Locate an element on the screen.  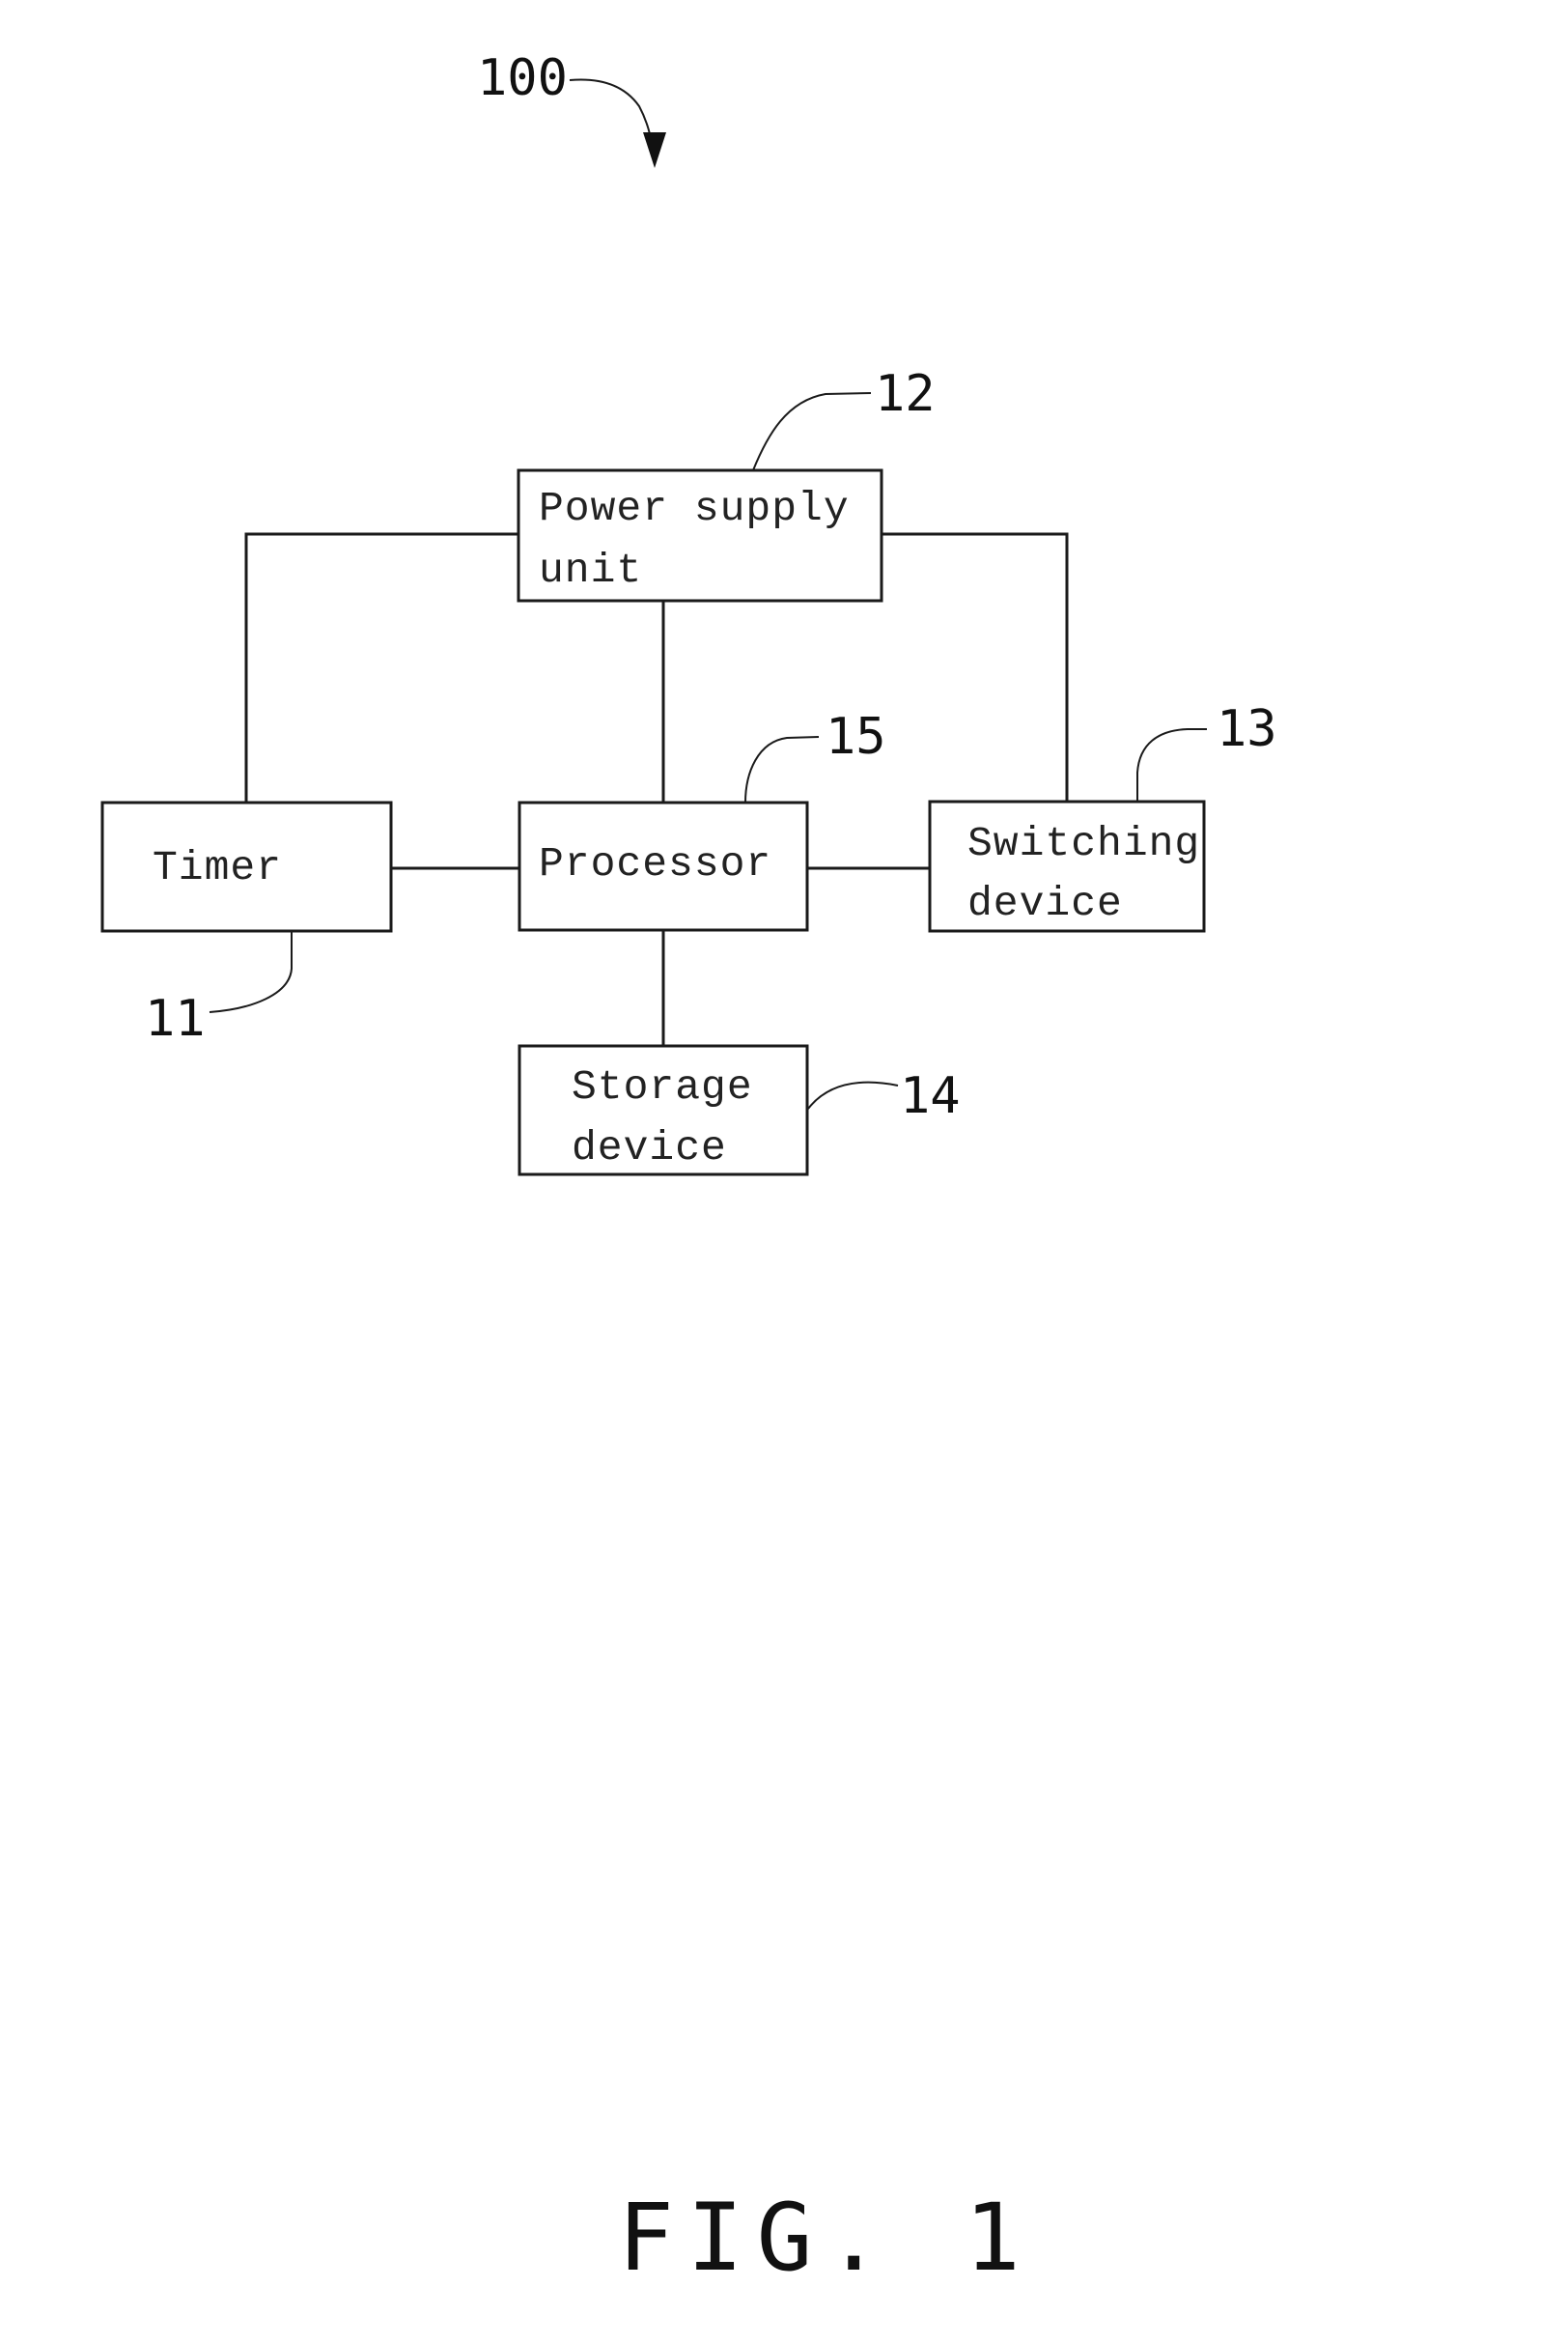
block-processor: Processor is located at coordinates (664, 867).